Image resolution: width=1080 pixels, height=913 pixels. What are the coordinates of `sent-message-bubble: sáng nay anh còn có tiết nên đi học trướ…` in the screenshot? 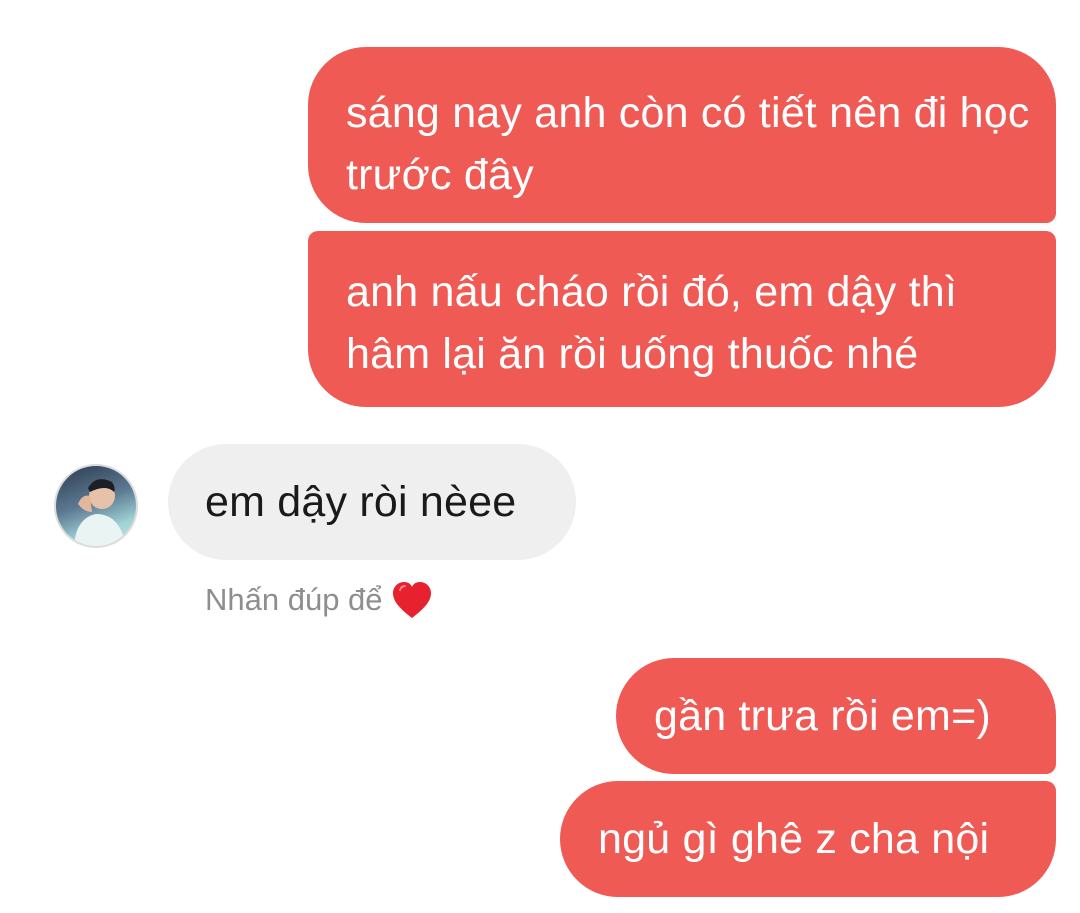 It's located at (682, 135).